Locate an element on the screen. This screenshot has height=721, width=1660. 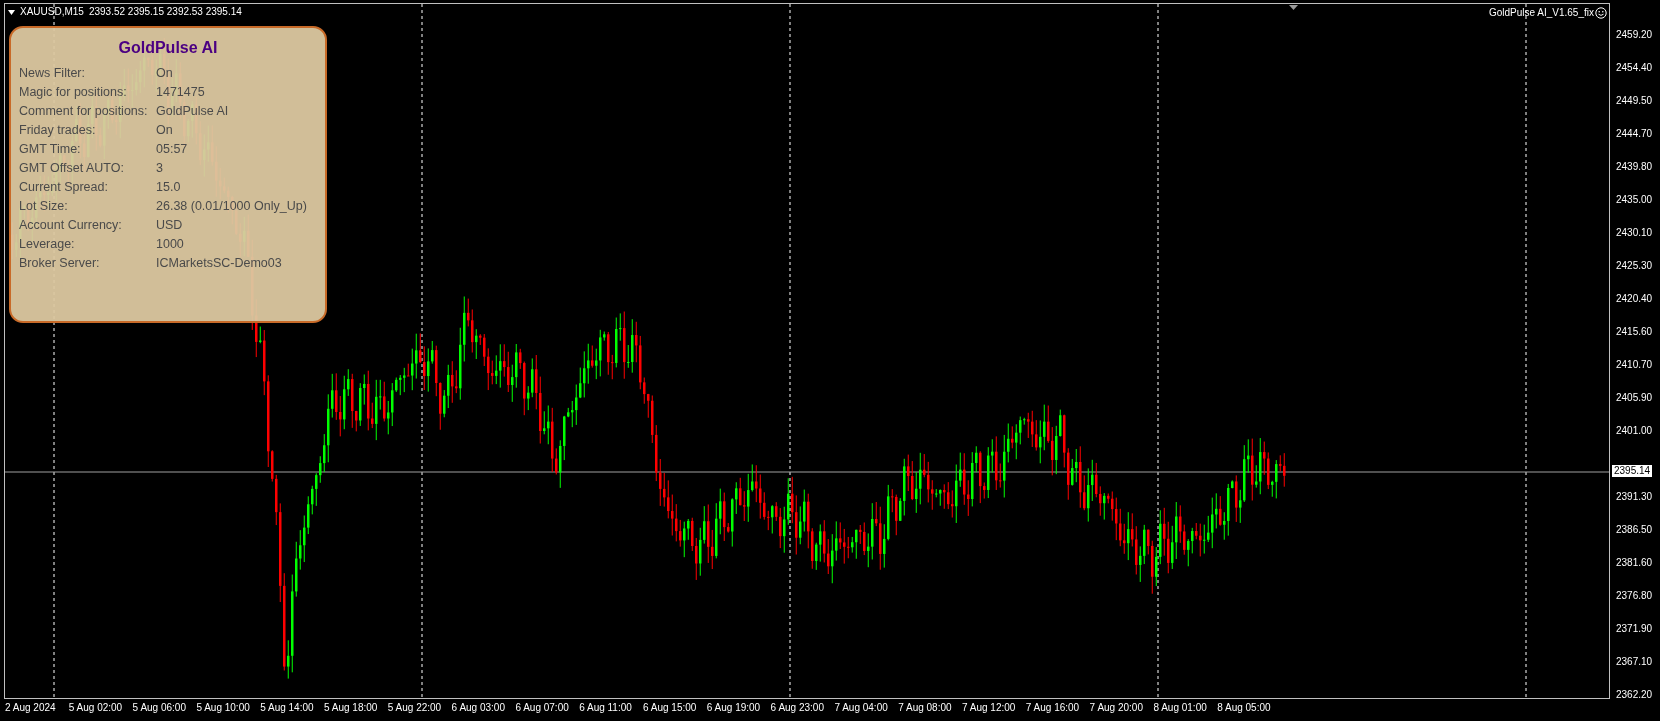
time-label: 5 Aug 14:00 is located at coordinates (287, 708).